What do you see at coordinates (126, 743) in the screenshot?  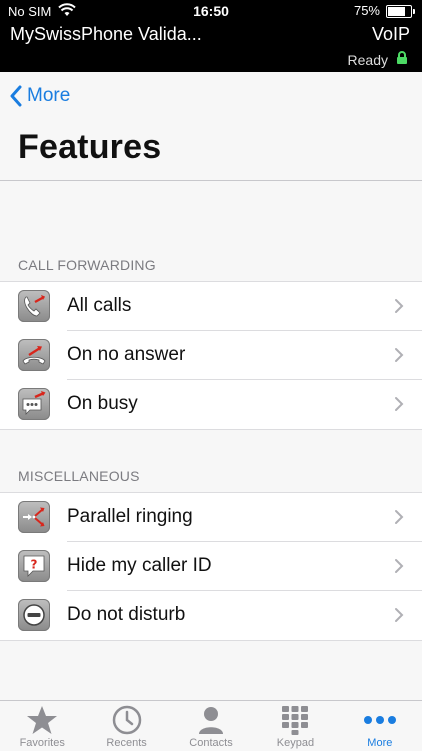 I see `tab-label: Recents` at bounding box center [126, 743].